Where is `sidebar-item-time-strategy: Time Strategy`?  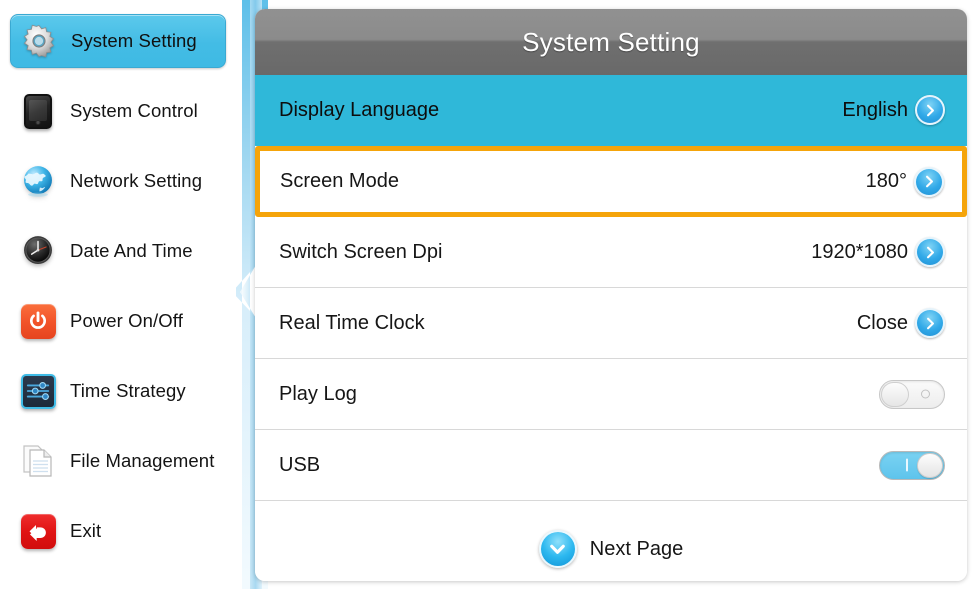
sidebar-item-time-strategy: Time Strategy is located at coordinates (118, 391).